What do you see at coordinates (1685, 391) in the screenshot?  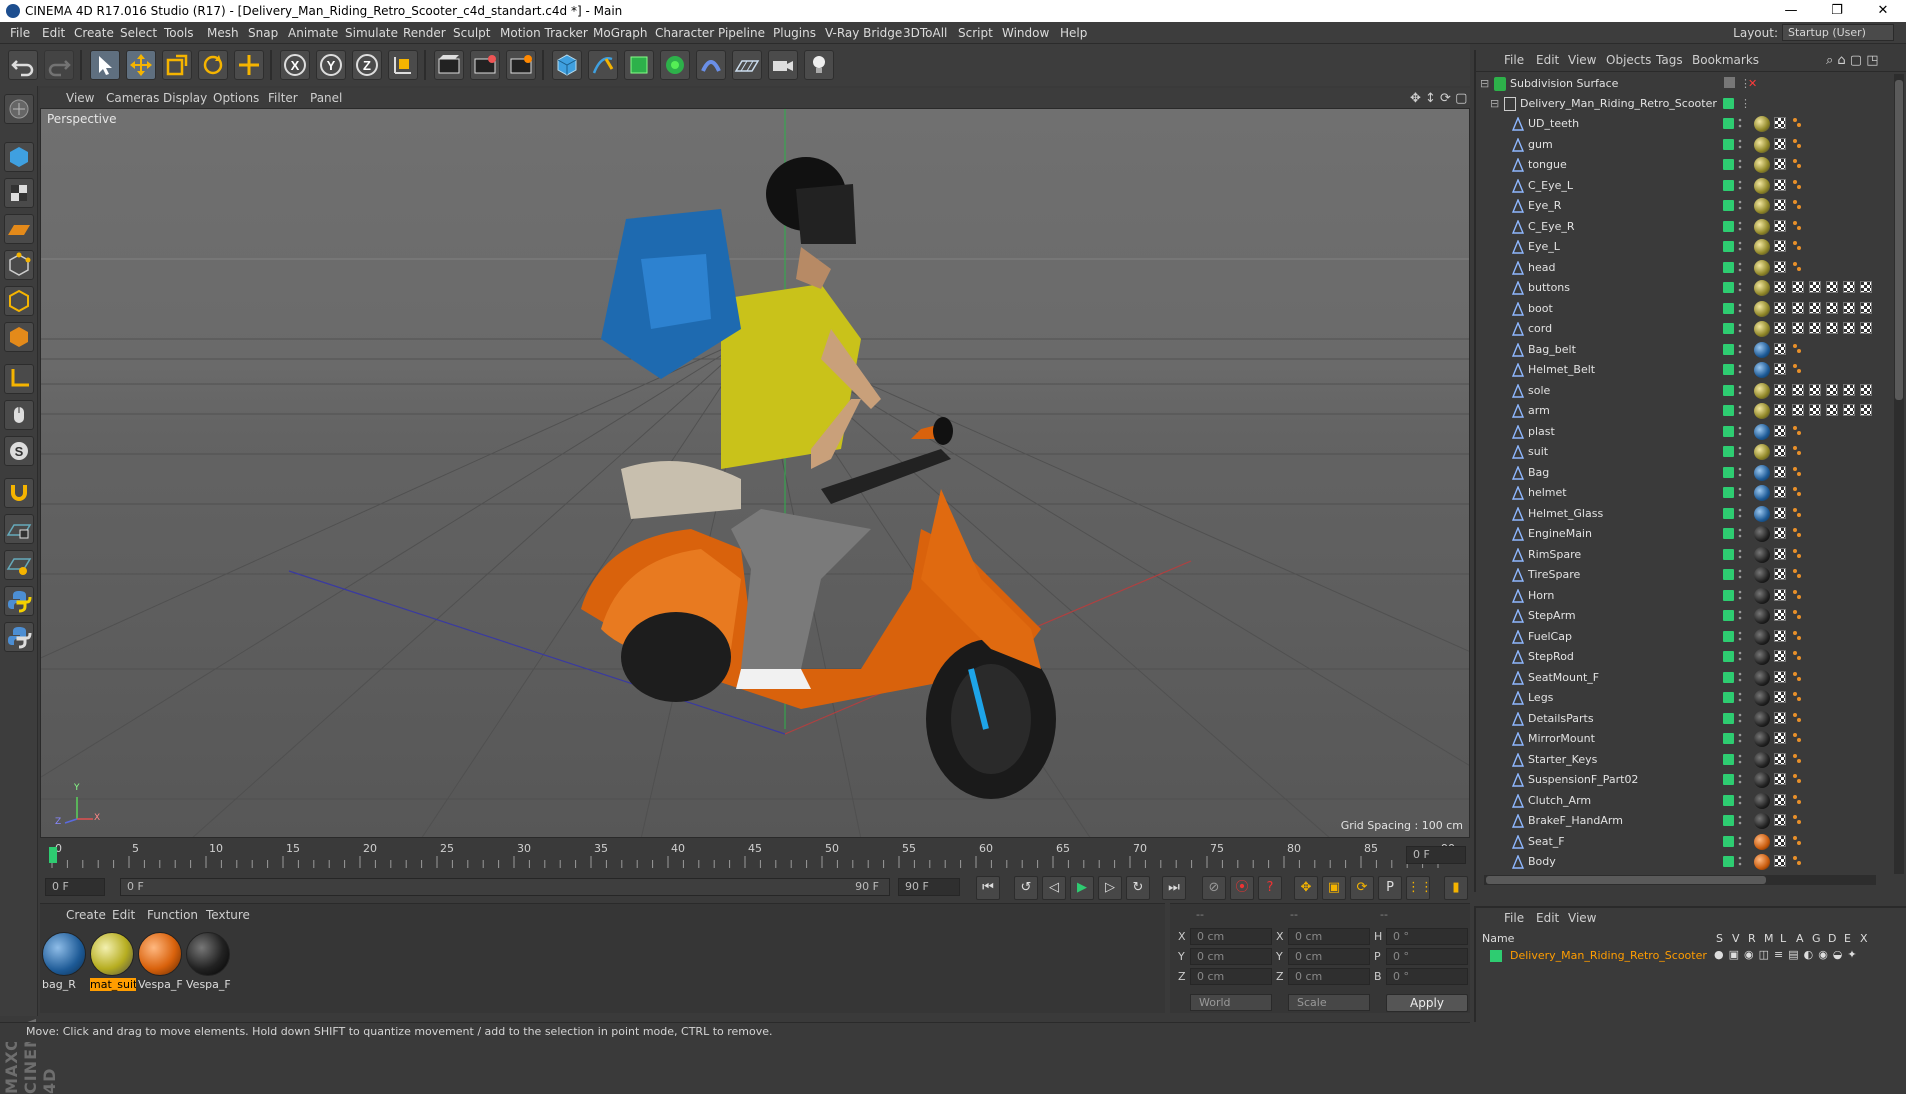 I see `object-row: sole` at bounding box center [1685, 391].